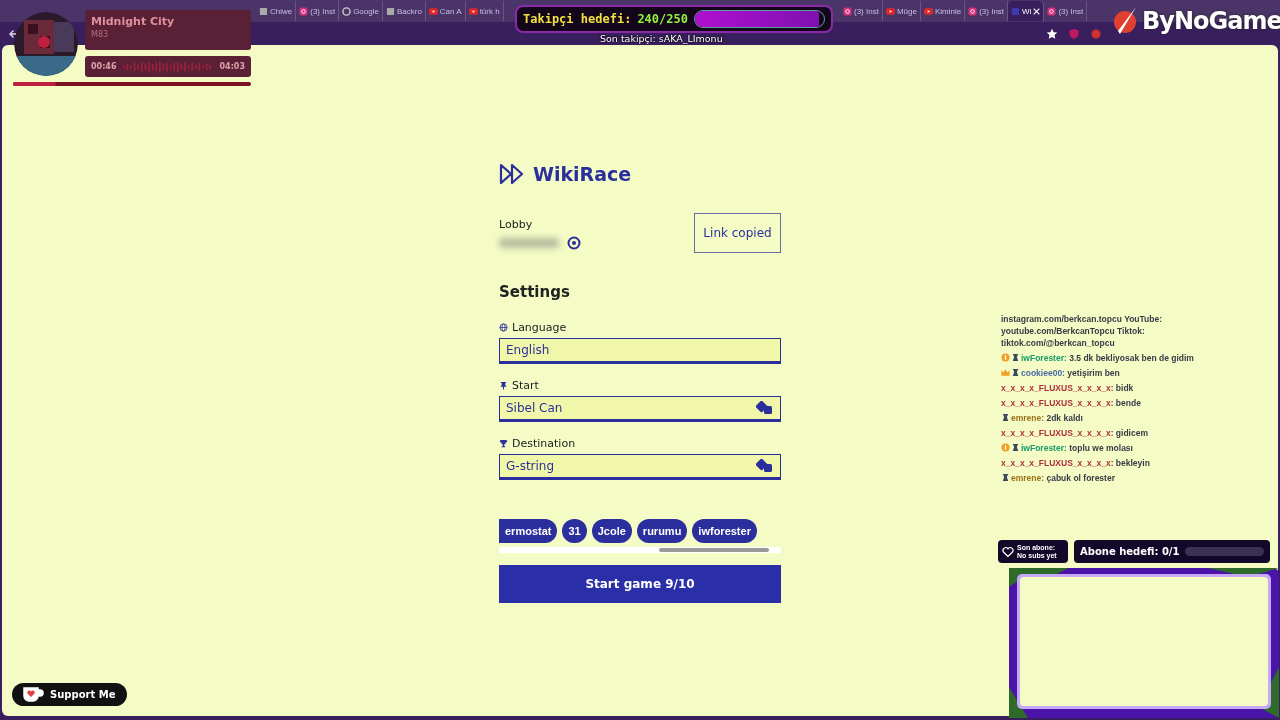 This screenshot has height=720, width=1280. What do you see at coordinates (503, 443) in the screenshot?
I see `trophy-icon` at bounding box center [503, 443].